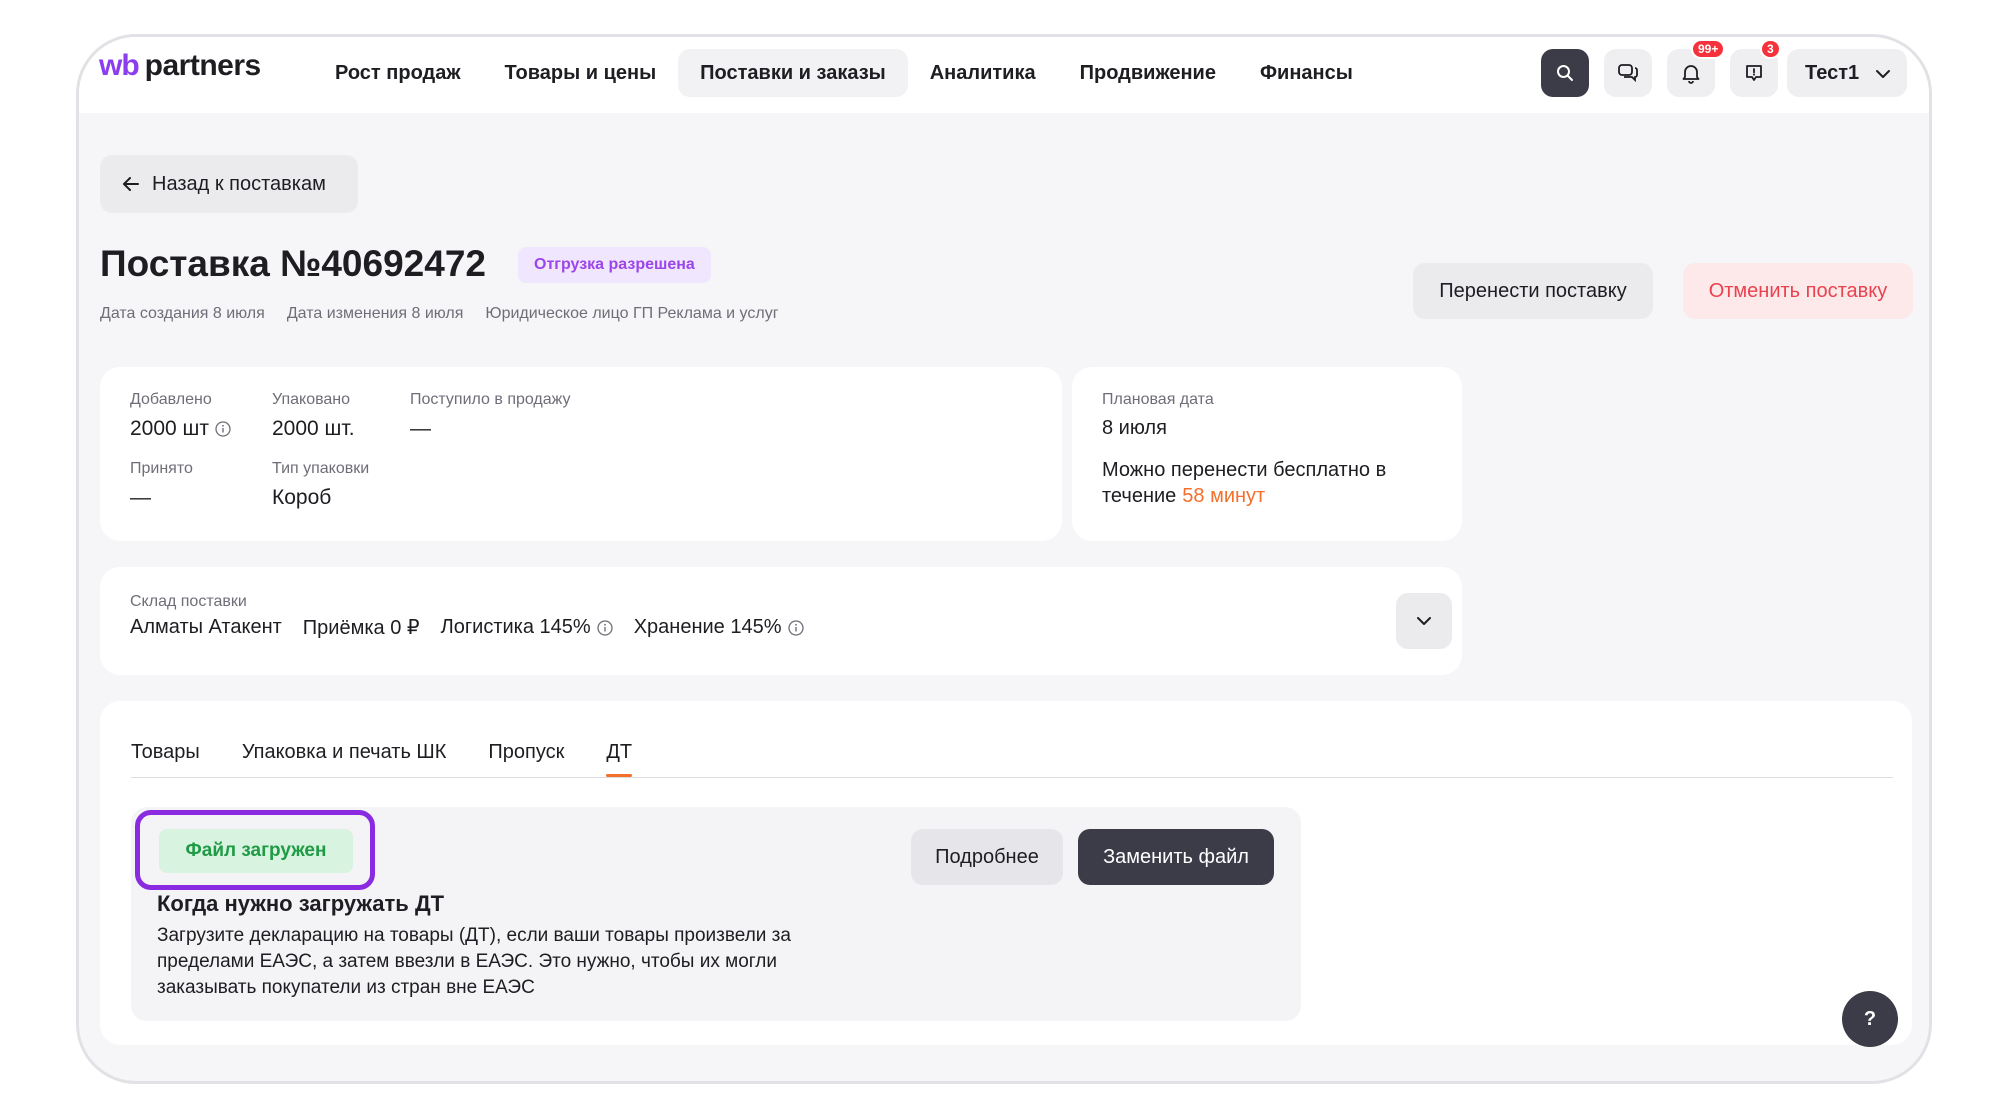 Image resolution: width=1999 pixels, height=1109 pixels. What do you see at coordinates (1708, 49) in the screenshot?
I see `notifications-badge: 99+` at bounding box center [1708, 49].